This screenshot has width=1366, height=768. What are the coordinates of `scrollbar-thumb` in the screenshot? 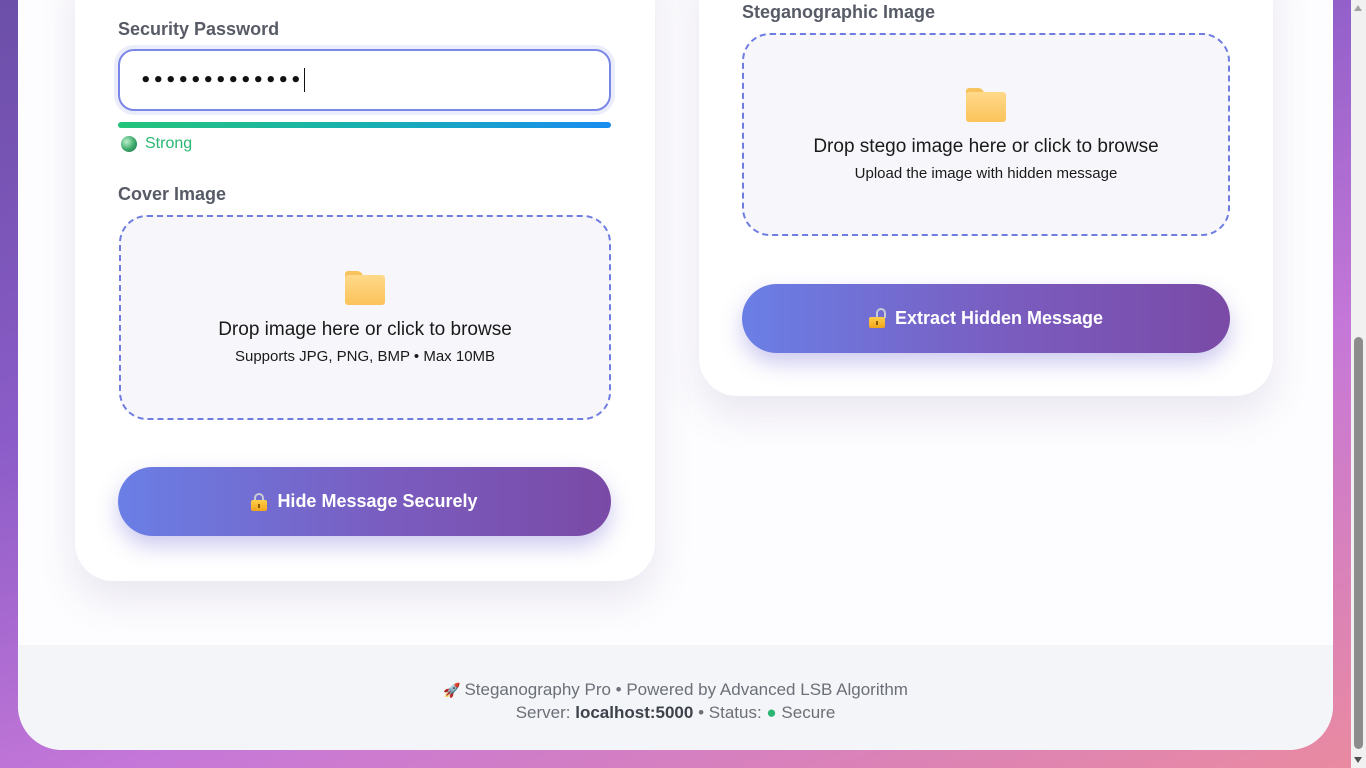 It's located at (1358, 543).